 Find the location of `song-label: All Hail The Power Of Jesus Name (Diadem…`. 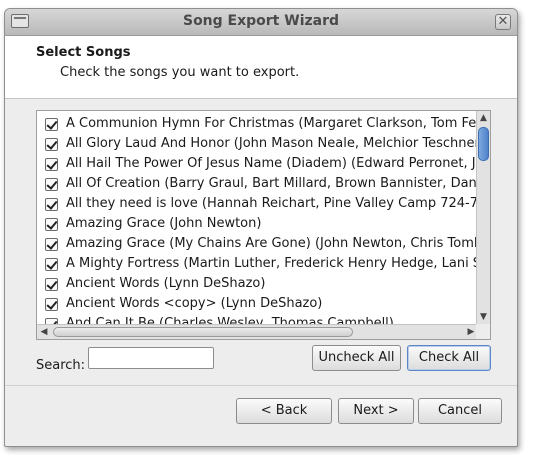

song-label: All Hail The Power Of Jesus Name (Diadem… is located at coordinates (272, 163).